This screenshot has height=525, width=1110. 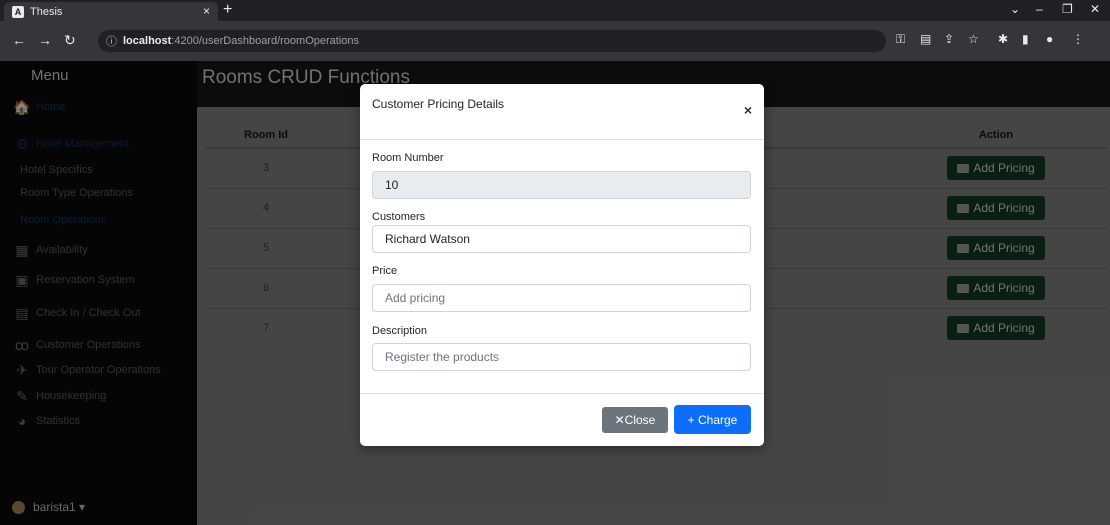 What do you see at coordinates (555, 10) in the screenshot?
I see `browser-tab-strip: A Thesis × + ⌄ – ❐ ✕` at bounding box center [555, 10].